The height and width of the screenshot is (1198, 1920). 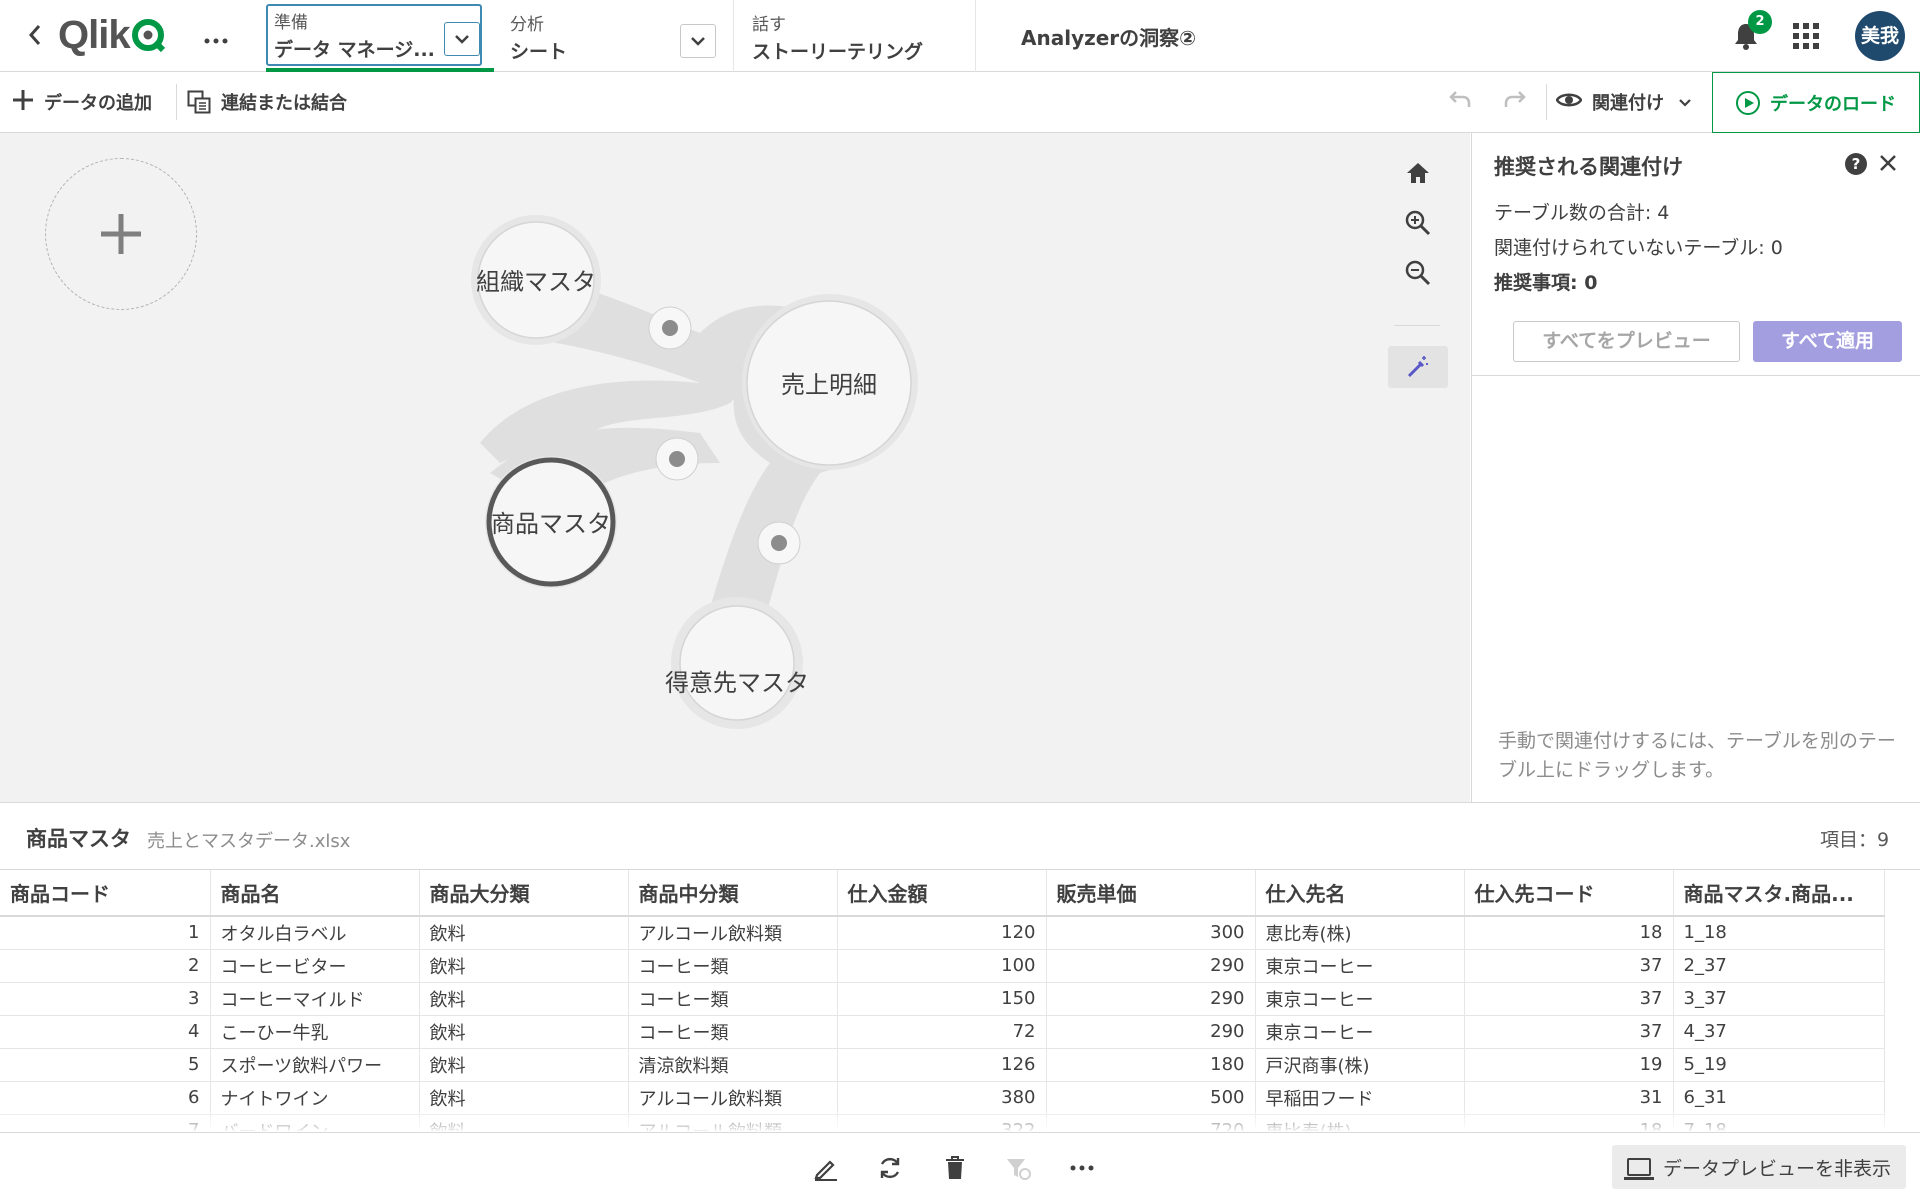 I want to click on associations-dropdown: 関連付け, so click(x=1623, y=102).